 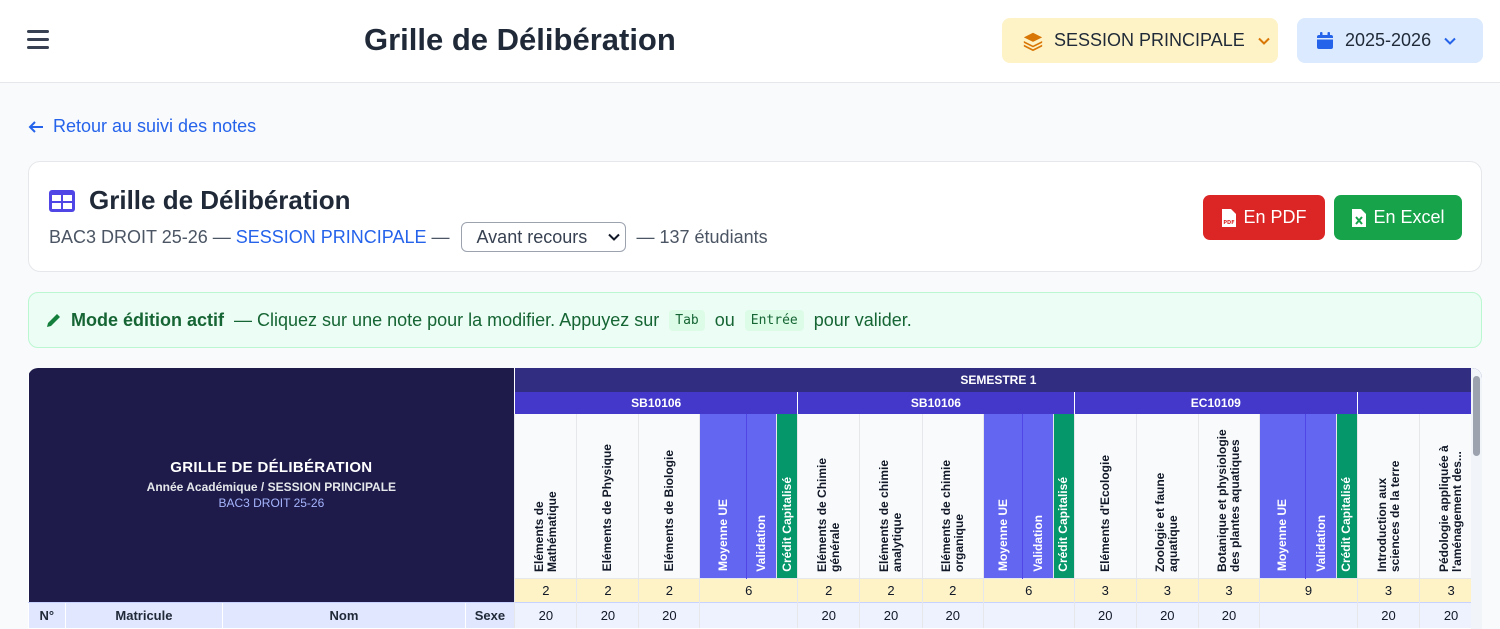 I want to click on recours-select: Avant recours, so click(x=543, y=237).